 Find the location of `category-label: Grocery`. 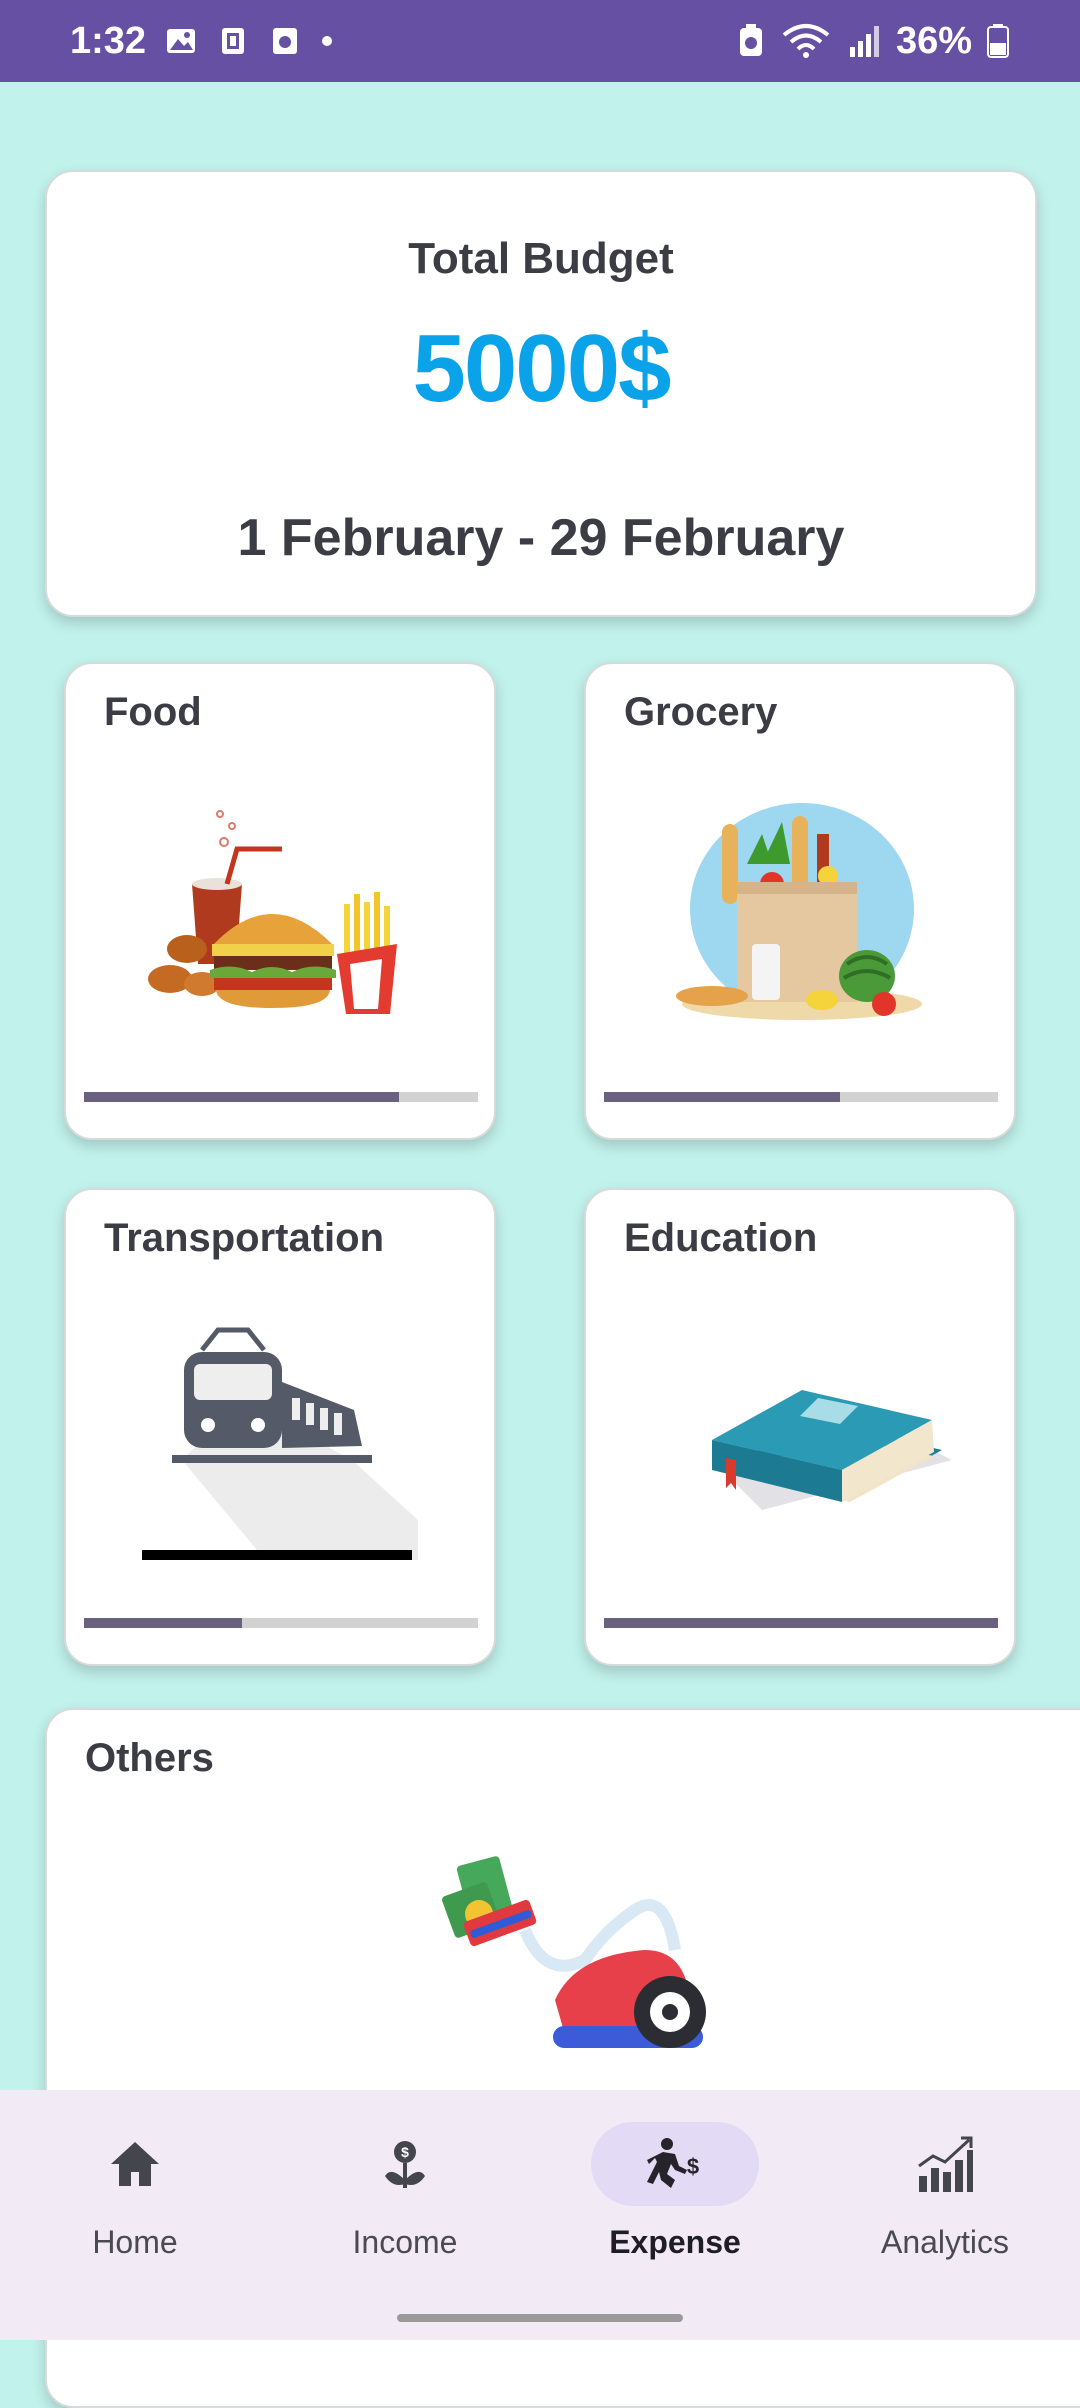

category-label: Grocery is located at coordinates (701, 712).